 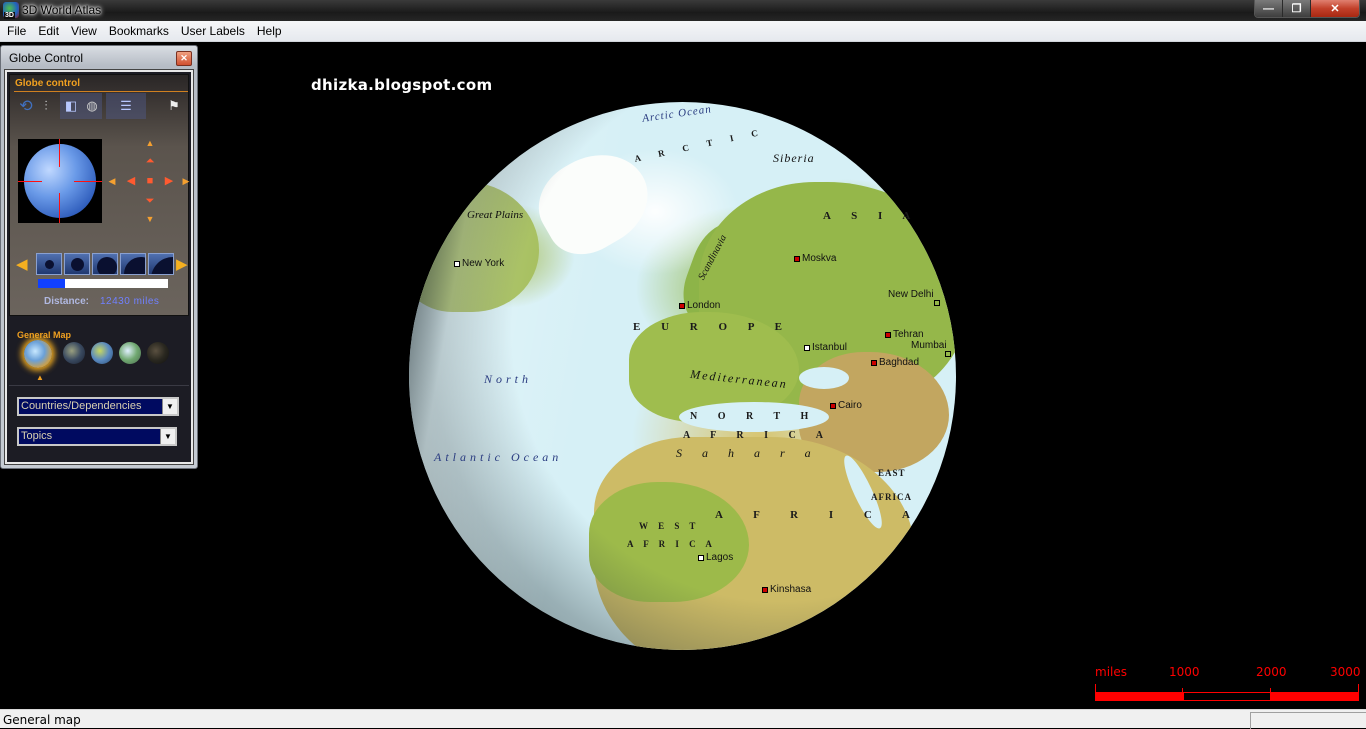 What do you see at coordinates (60, 181) in the screenshot?
I see `mini-globe-navigator` at bounding box center [60, 181].